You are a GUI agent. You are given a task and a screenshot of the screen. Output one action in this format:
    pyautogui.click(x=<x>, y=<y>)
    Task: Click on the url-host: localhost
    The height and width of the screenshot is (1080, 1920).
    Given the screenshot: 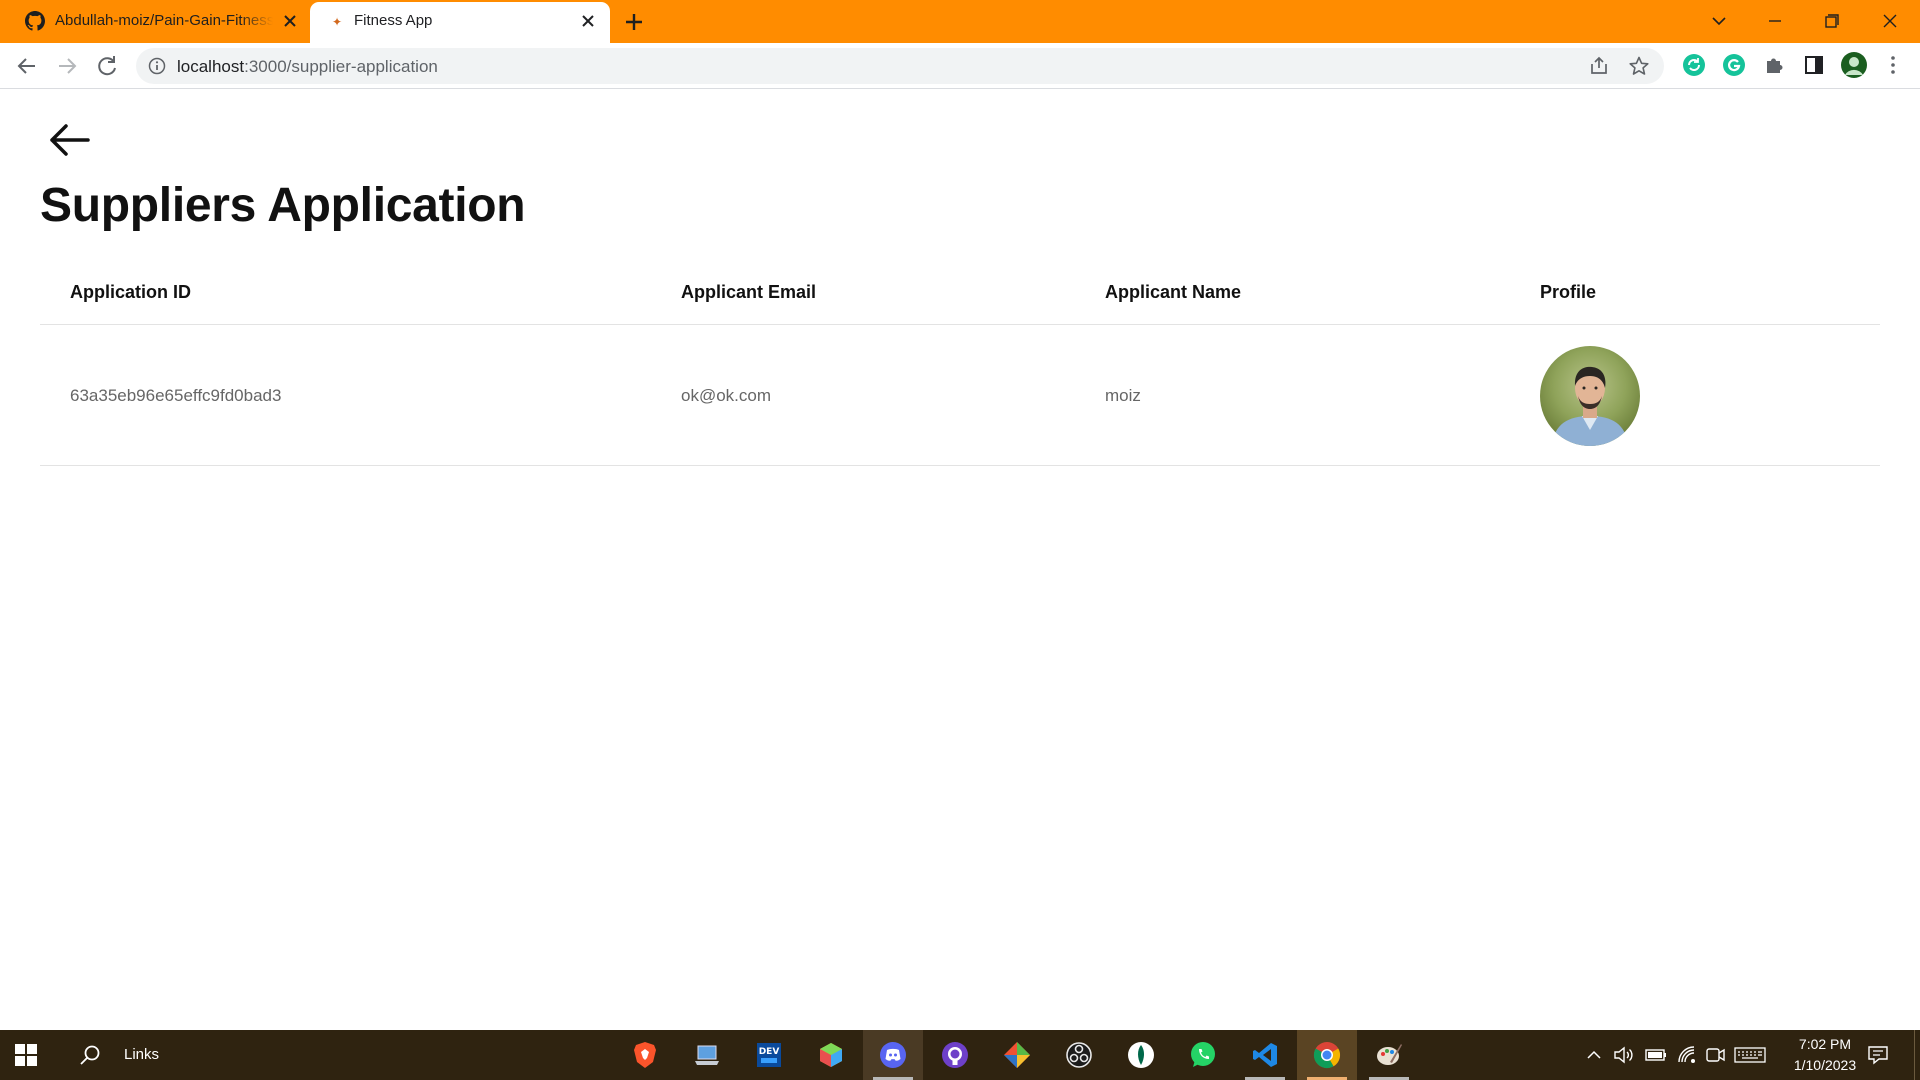 What is the action you would take?
    pyautogui.click(x=211, y=66)
    